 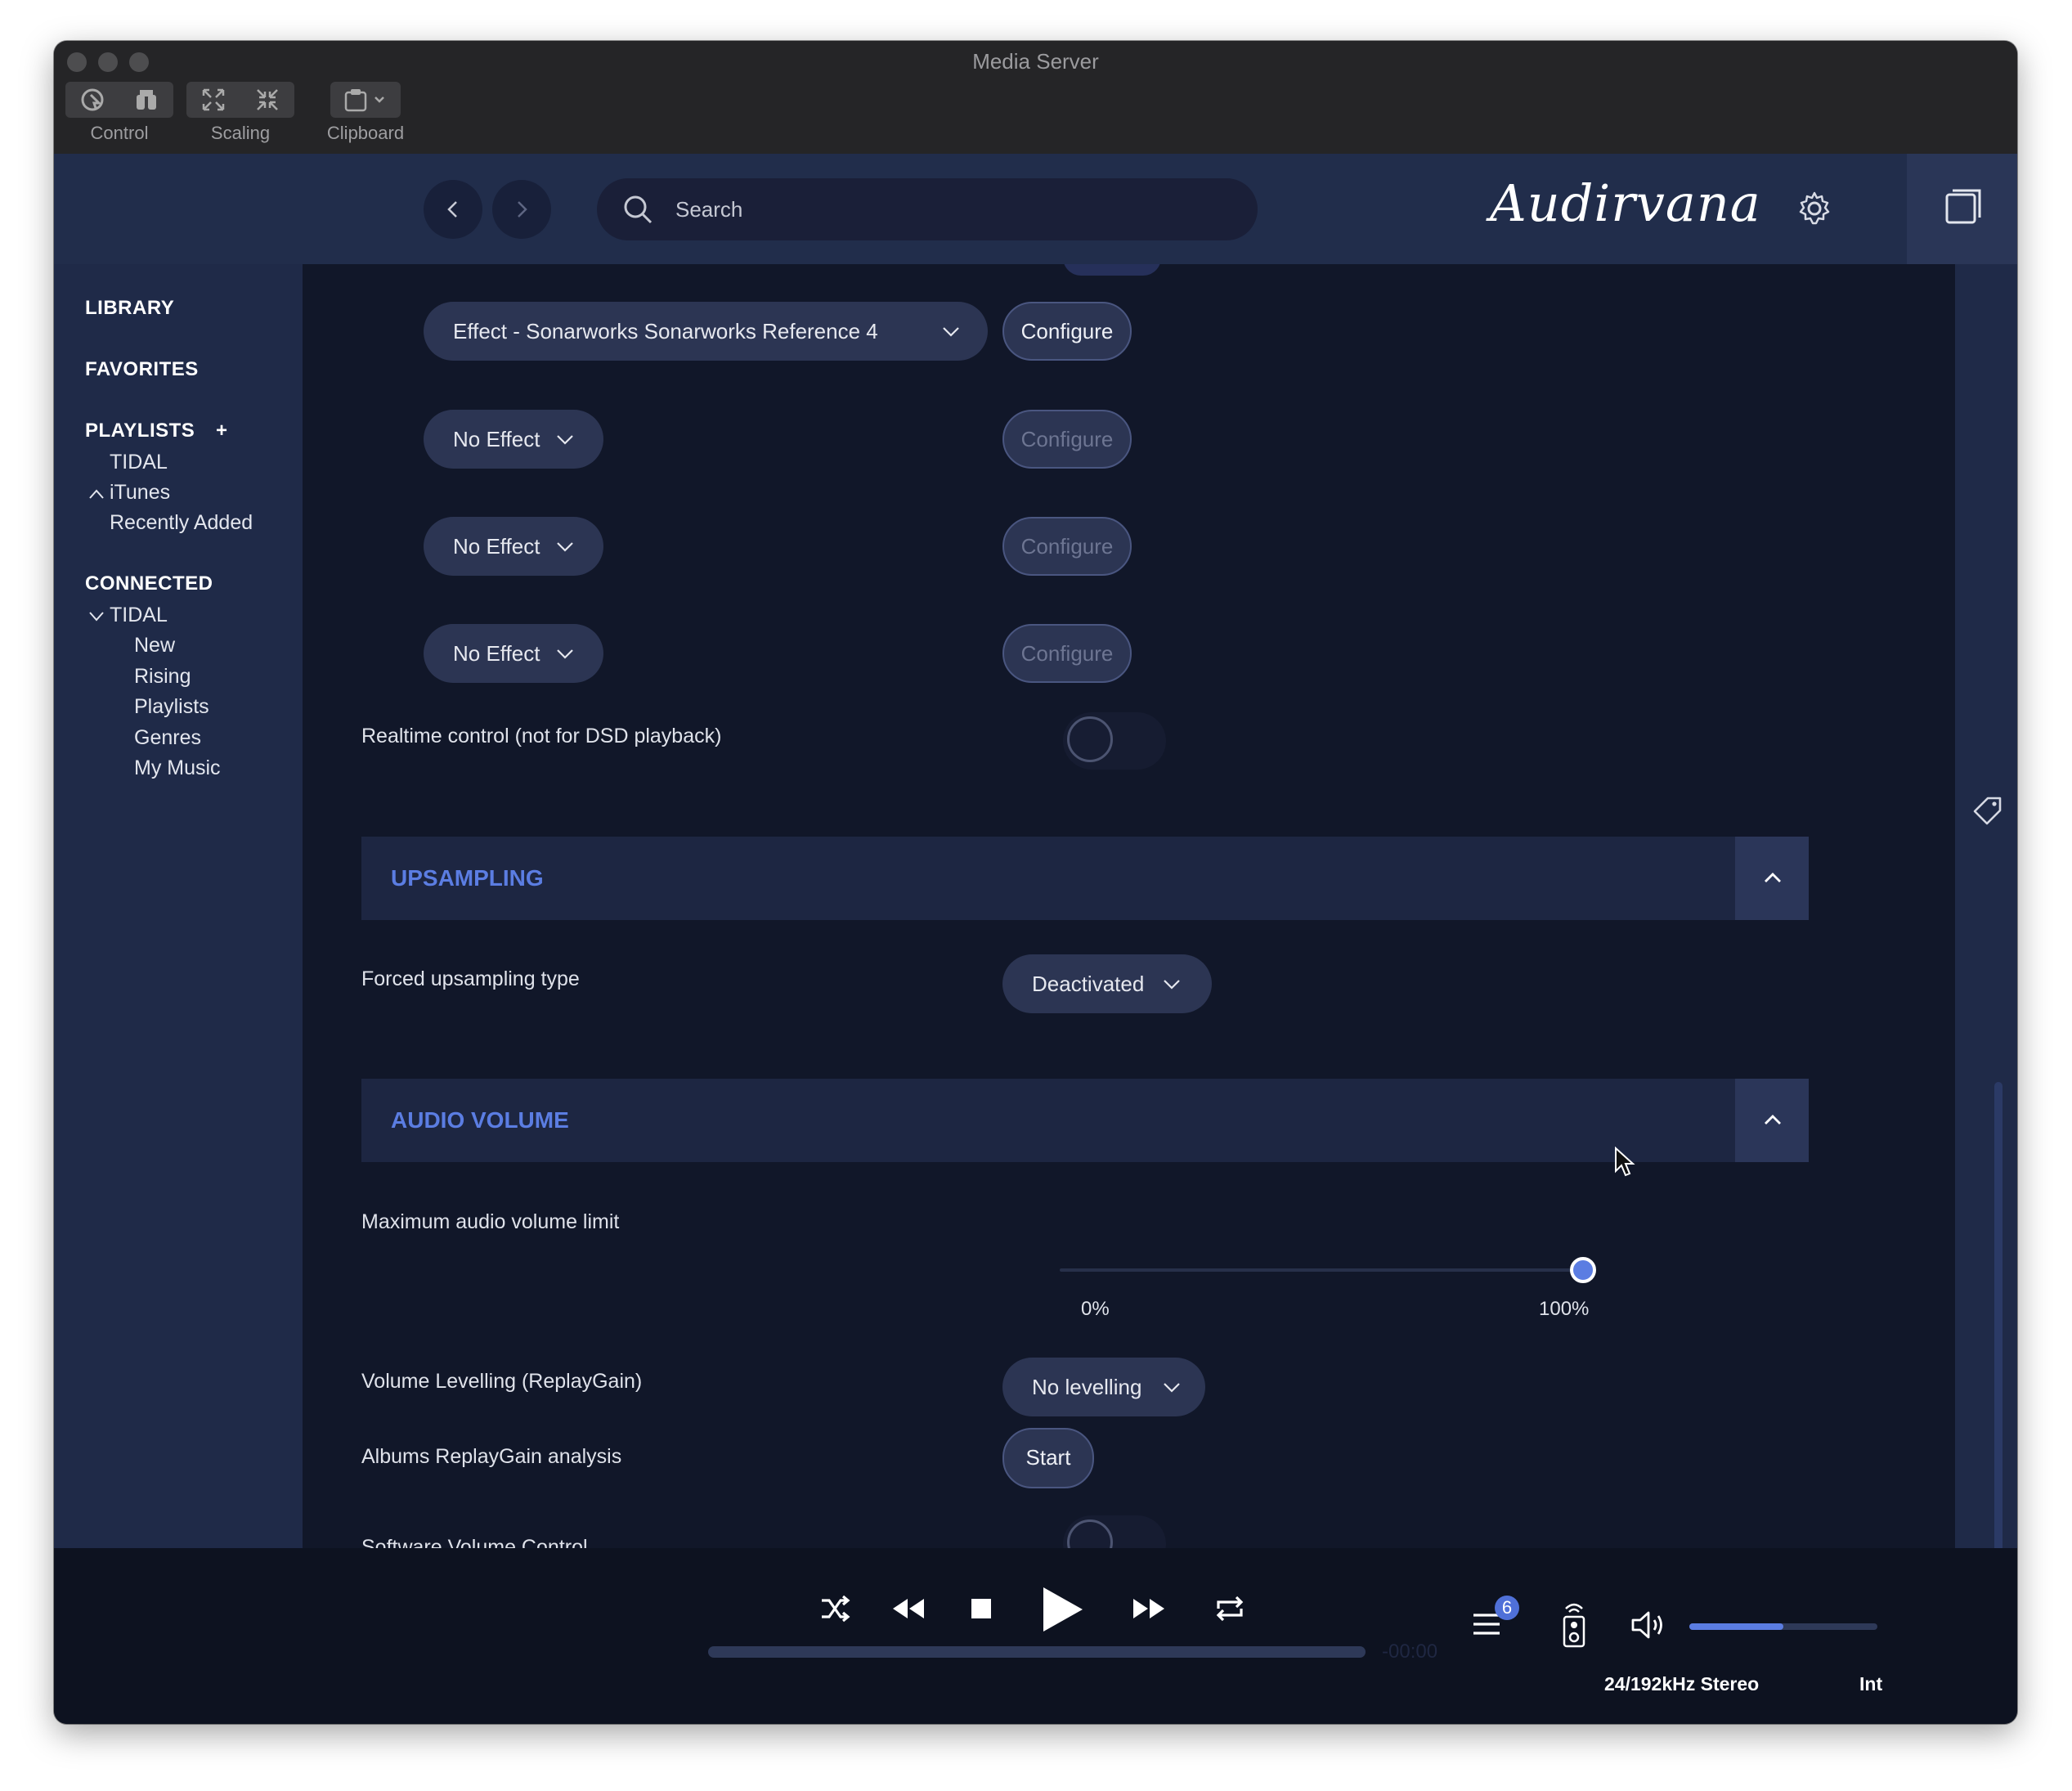 What do you see at coordinates (1815, 208) in the screenshot?
I see `settings-button` at bounding box center [1815, 208].